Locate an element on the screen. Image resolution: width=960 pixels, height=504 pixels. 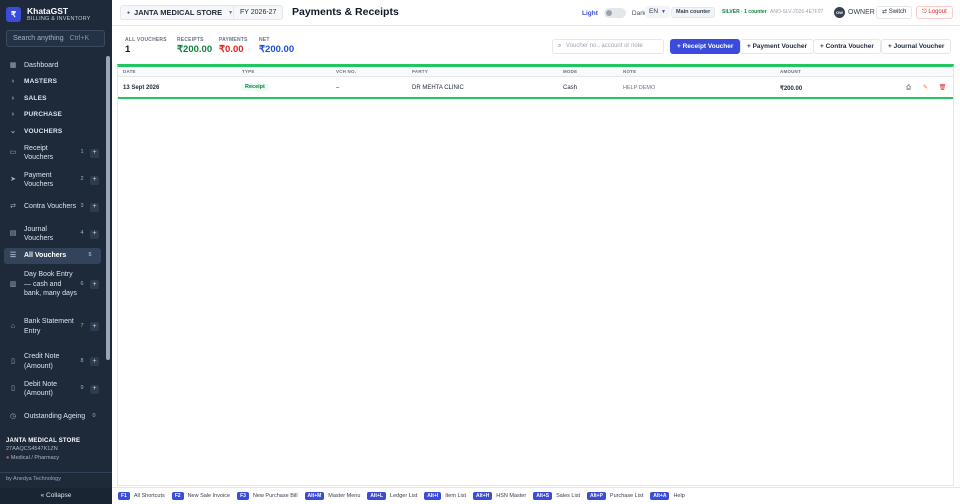
sidebar-item-contra-vouchers: ⇄ Contra Vouchers 3 + is located at coordinates (52, 207).